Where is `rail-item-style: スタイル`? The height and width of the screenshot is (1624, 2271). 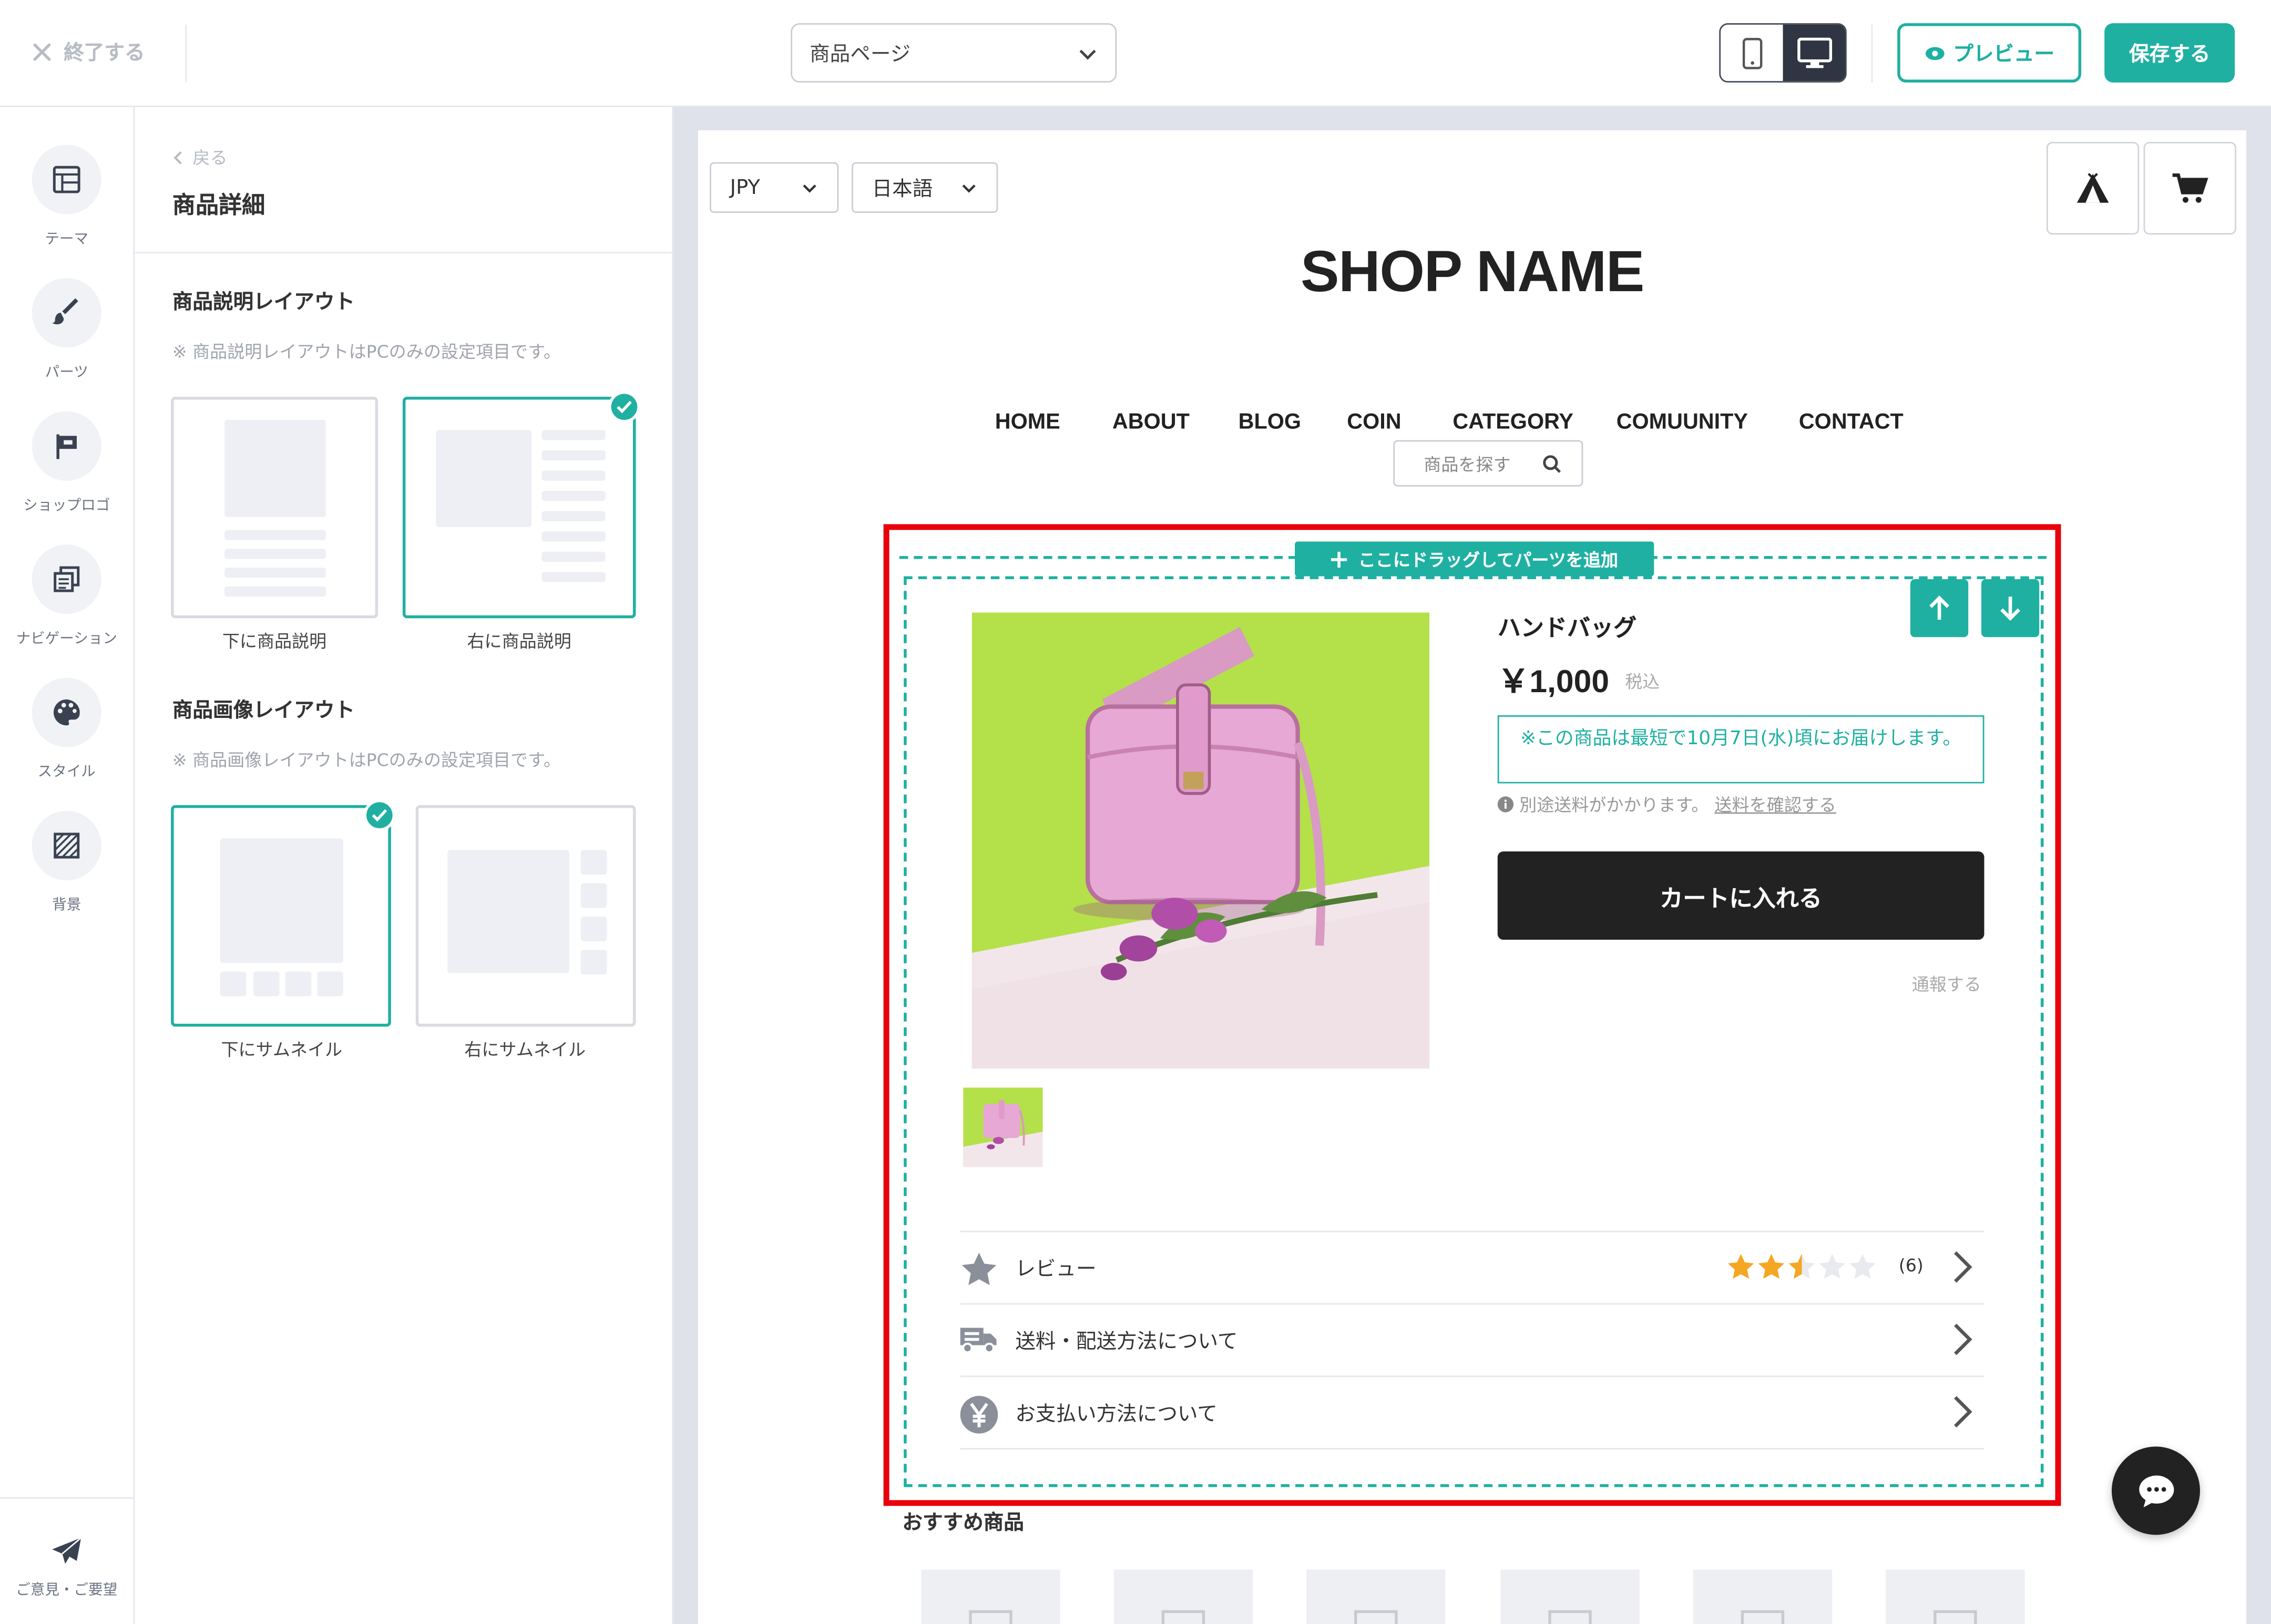
rail-item-style: スタイル is located at coordinates (66, 728).